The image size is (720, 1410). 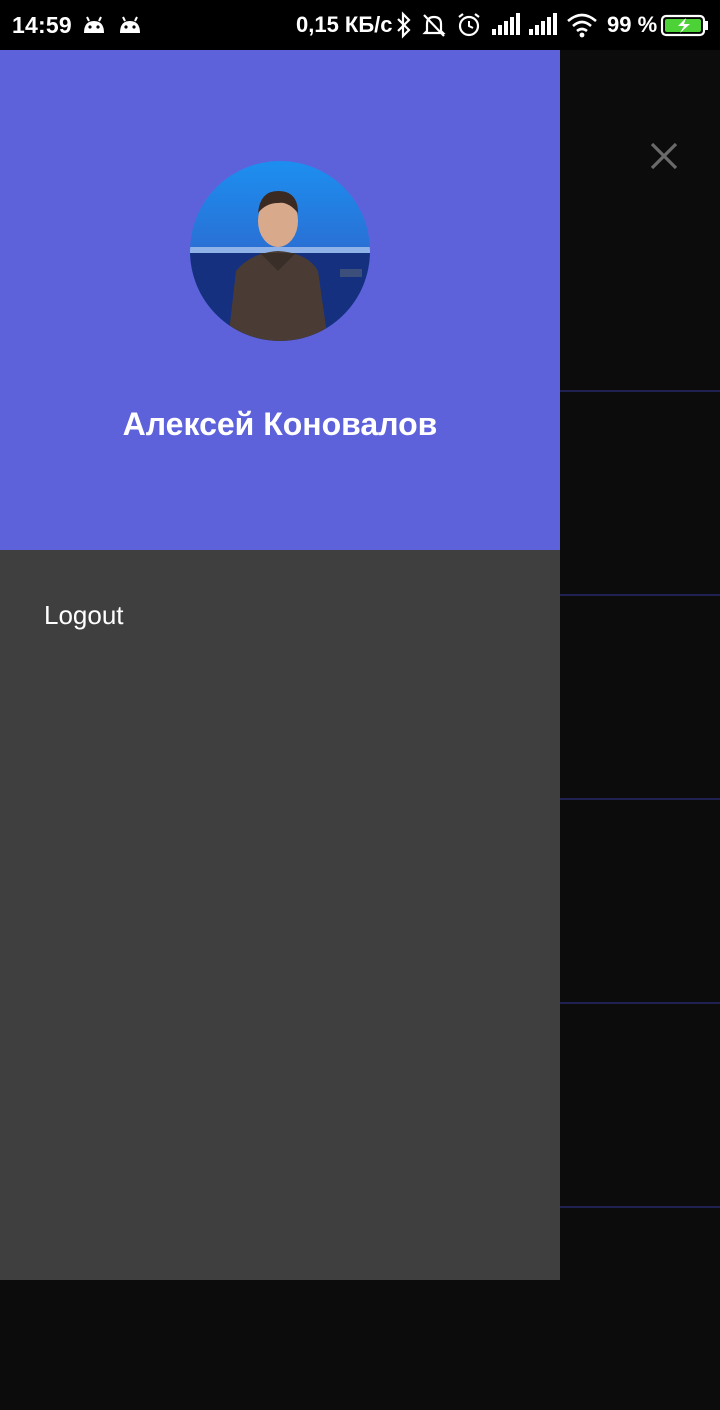 I want to click on battery-charging-icon, so click(x=684, y=25).